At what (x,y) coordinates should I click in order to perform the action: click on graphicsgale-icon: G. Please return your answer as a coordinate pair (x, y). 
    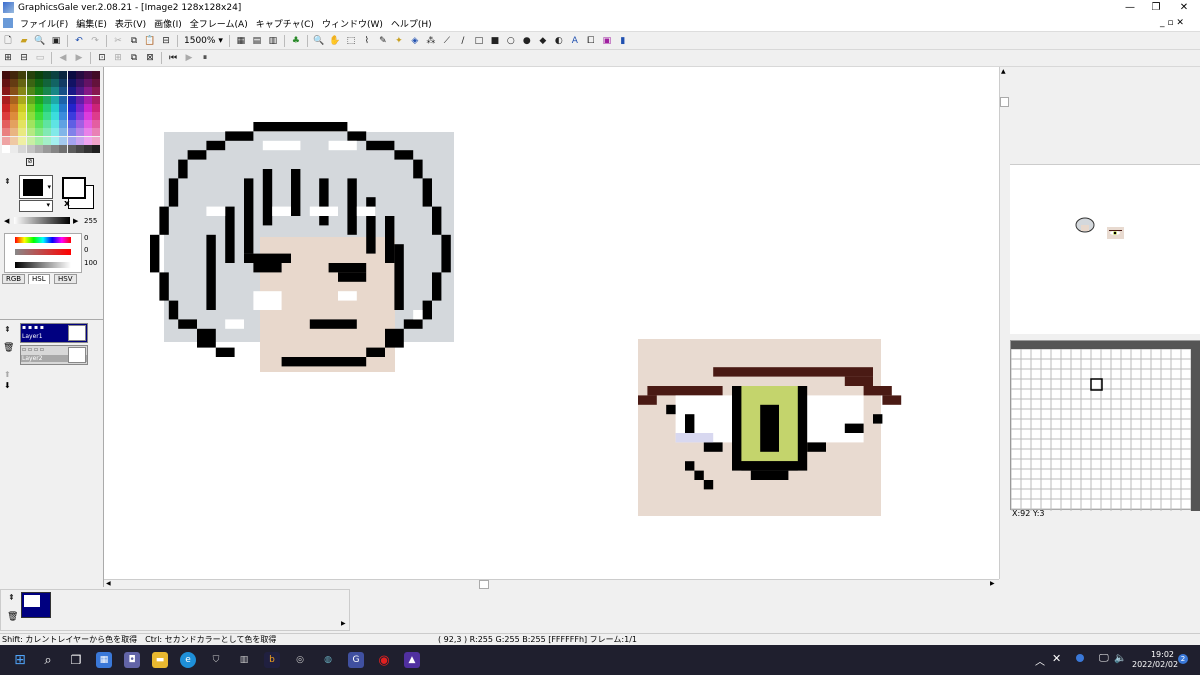
    Looking at the image, I should click on (356, 660).